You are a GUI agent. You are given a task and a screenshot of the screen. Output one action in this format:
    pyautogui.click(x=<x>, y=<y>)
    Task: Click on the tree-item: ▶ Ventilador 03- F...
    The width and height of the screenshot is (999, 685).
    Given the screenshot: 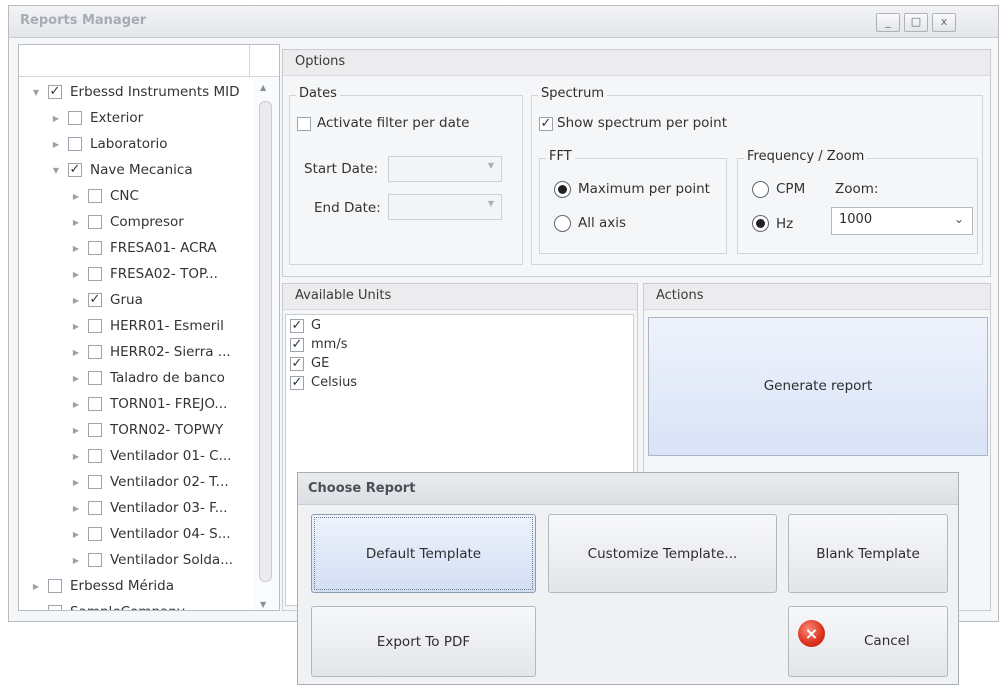 What is the action you would take?
    pyautogui.click(x=136, y=509)
    